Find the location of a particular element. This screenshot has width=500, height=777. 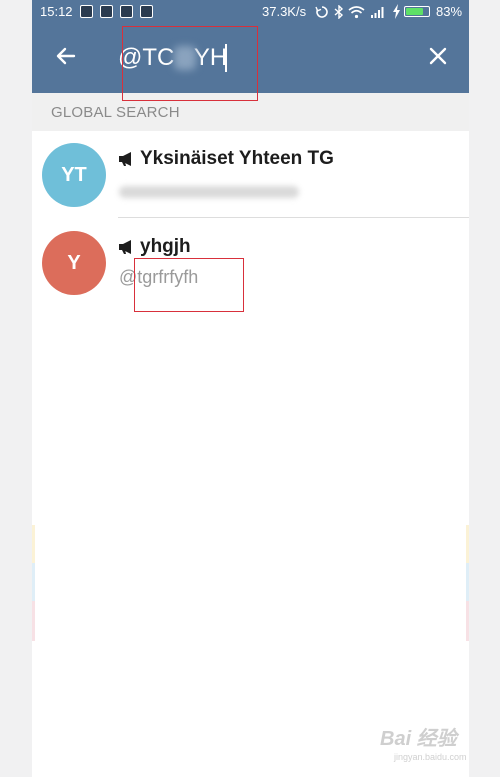

result-name-row: Yksinäiset Yhteen TG is located at coordinates (226, 159).